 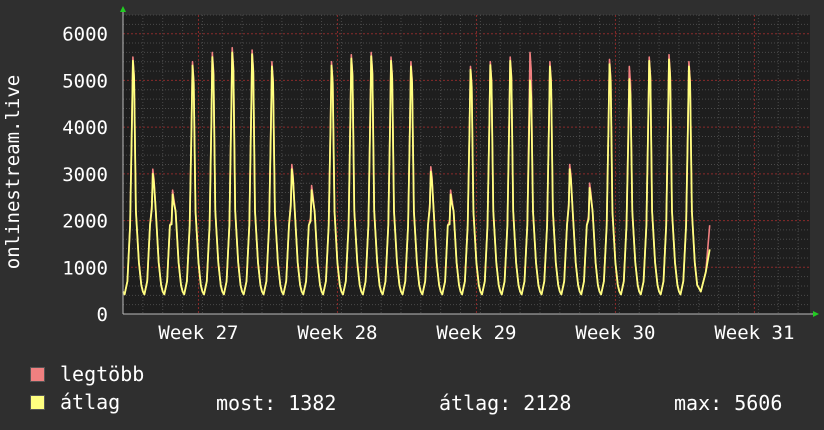 I want to click on legend-item-max: legtöbb, so click(x=87, y=374).